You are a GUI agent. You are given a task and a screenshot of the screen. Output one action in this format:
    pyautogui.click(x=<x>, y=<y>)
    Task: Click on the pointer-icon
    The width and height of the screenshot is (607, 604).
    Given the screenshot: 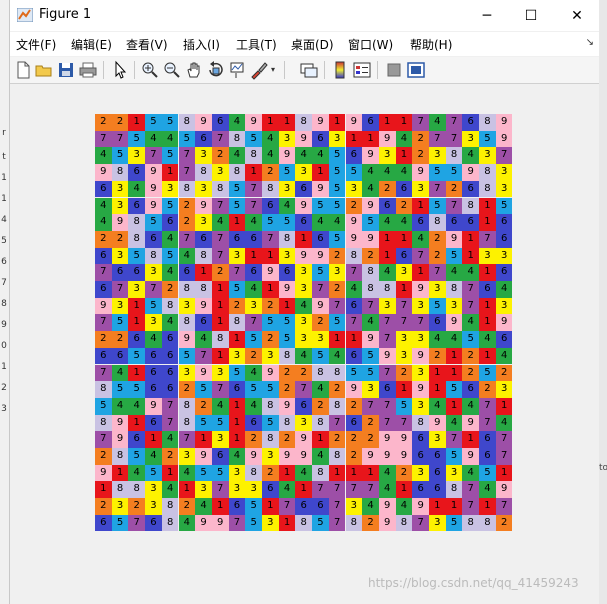 What is the action you would take?
    pyautogui.click(x=120, y=70)
    